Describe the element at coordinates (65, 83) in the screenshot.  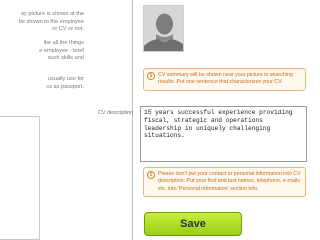
I see `left-help-text-3: usually use for cs as passport.` at that location.